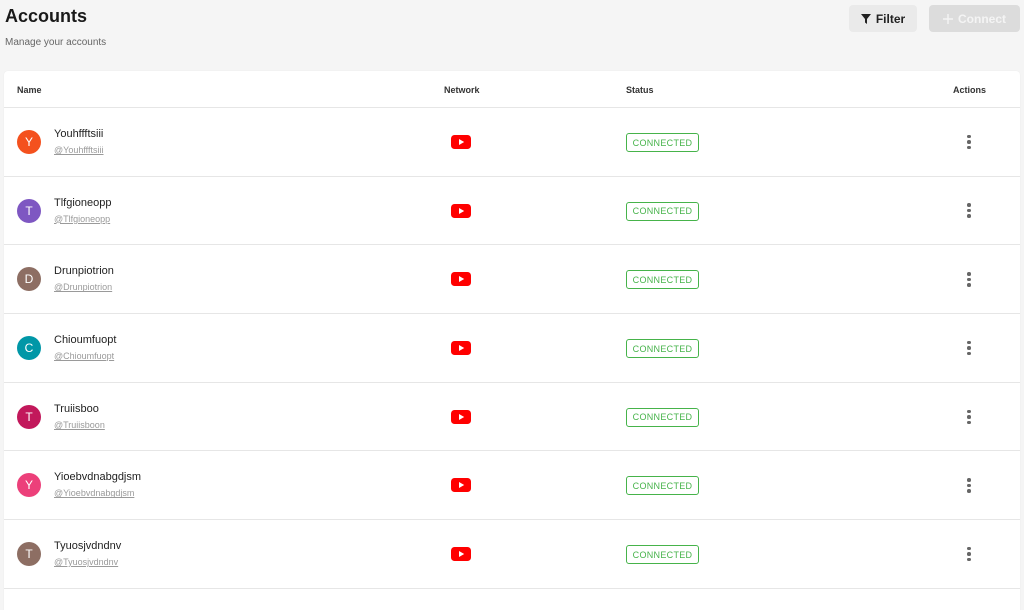 The width and height of the screenshot is (1024, 610). I want to click on table-row: T Truiisboo @Truiisboon CONNECTED, so click(512, 417).